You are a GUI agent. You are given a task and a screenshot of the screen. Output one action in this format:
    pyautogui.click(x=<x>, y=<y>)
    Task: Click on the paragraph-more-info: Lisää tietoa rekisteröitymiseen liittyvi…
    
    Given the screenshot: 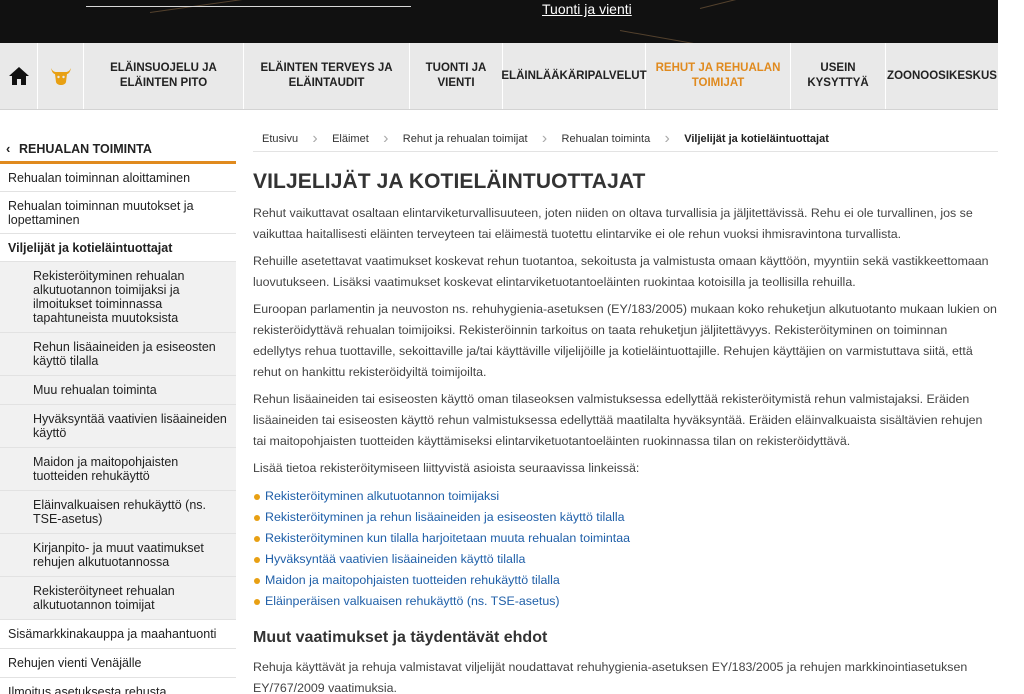 What is the action you would take?
    pyautogui.click(x=446, y=468)
    